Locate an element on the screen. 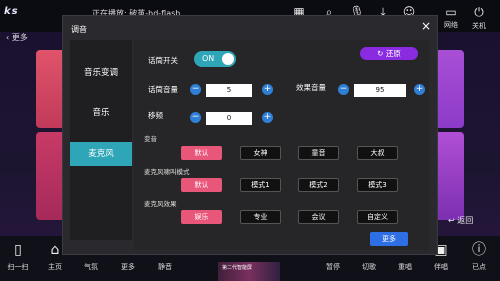 The image size is (500, 281). effect-volume-increase-button: + is located at coordinates (419, 89).